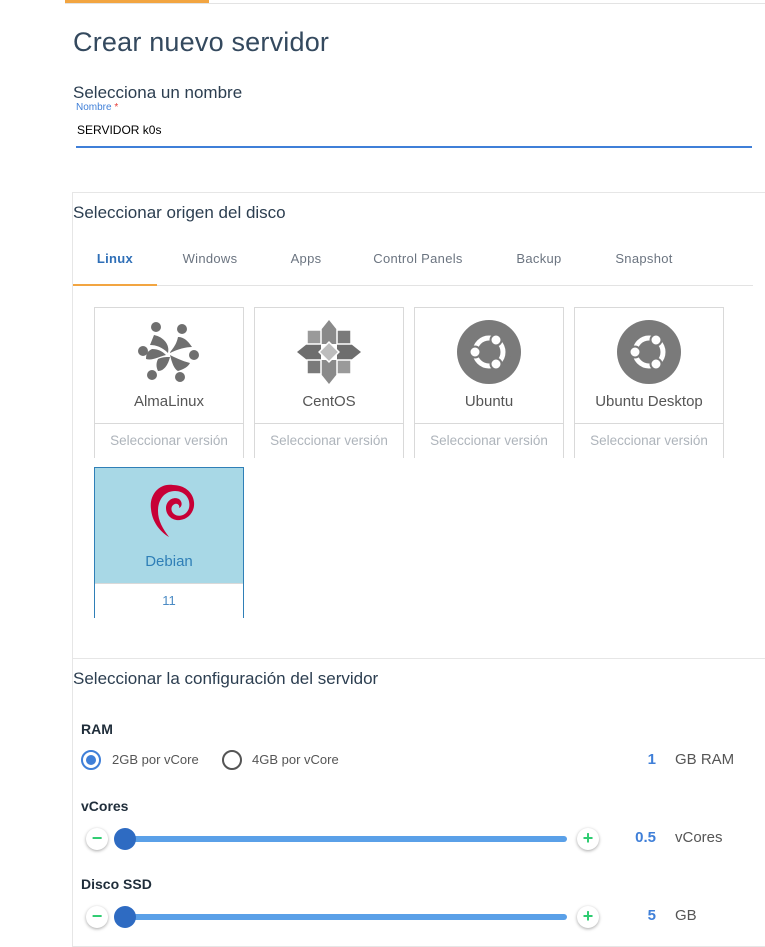 The height and width of the screenshot is (947, 765). Describe the element at coordinates (686, 915) in the screenshot. I see `disk-unit: GB` at that location.